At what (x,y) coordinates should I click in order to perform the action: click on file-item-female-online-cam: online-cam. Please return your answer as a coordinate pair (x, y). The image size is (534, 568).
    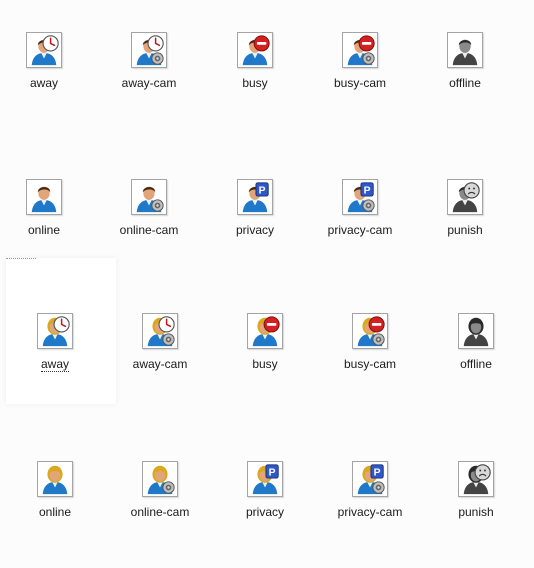
    Looking at the image, I should click on (160, 490).